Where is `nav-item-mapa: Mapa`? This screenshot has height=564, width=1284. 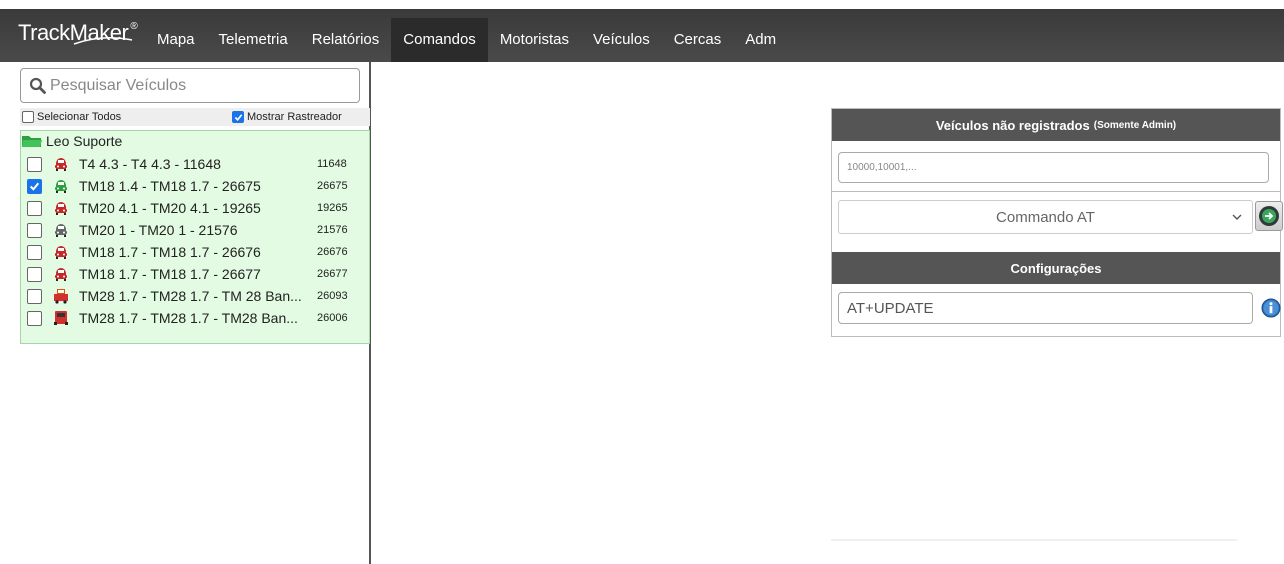 nav-item-mapa: Mapa is located at coordinates (176, 40).